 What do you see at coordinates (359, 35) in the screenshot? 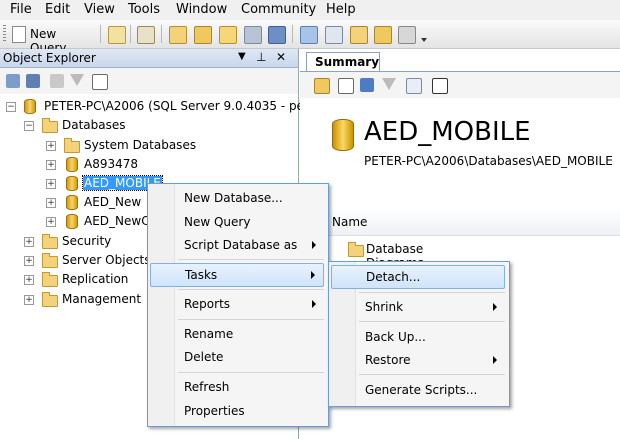
I see `template-explorer-icon` at bounding box center [359, 35].